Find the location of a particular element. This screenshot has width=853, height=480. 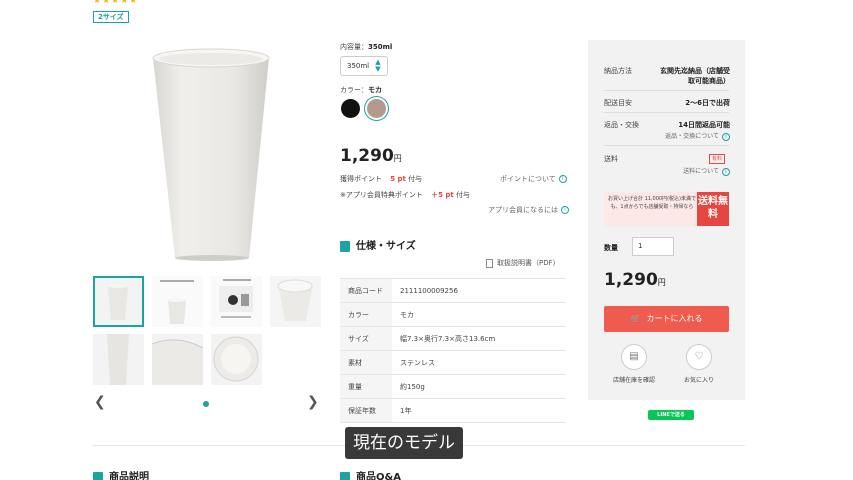

spec-row: 重量 約150g is located at coordinates (452, 386).